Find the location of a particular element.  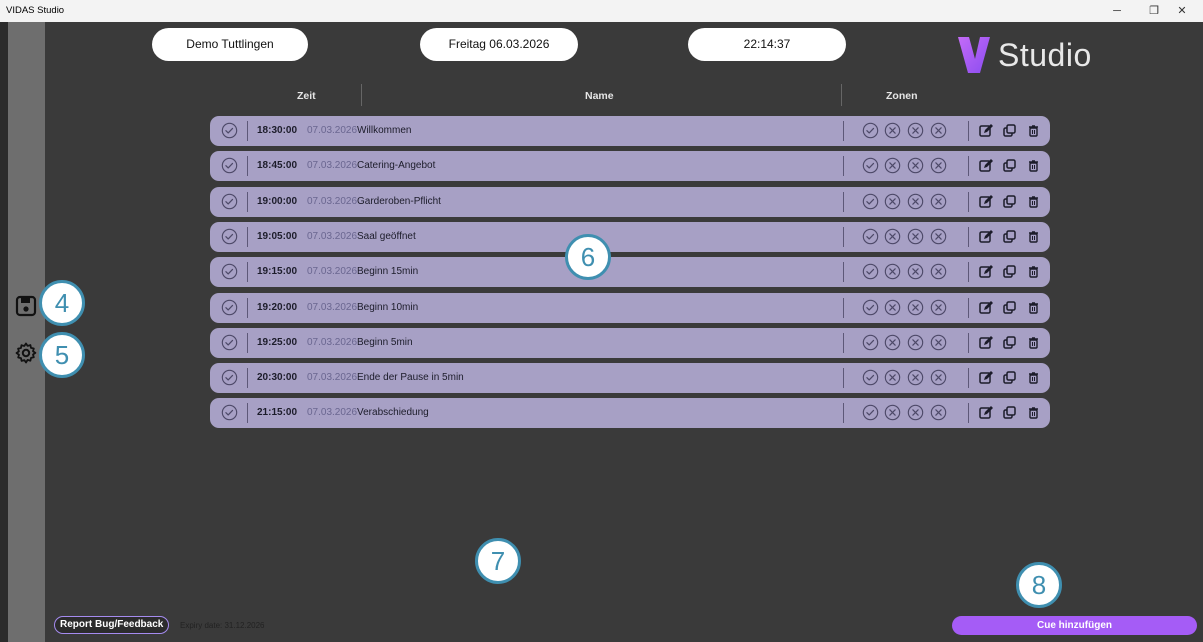

cue-row: 19:00:00 07.03.2026 Garderoben-Pflicht is located at coordinates (630, 201).